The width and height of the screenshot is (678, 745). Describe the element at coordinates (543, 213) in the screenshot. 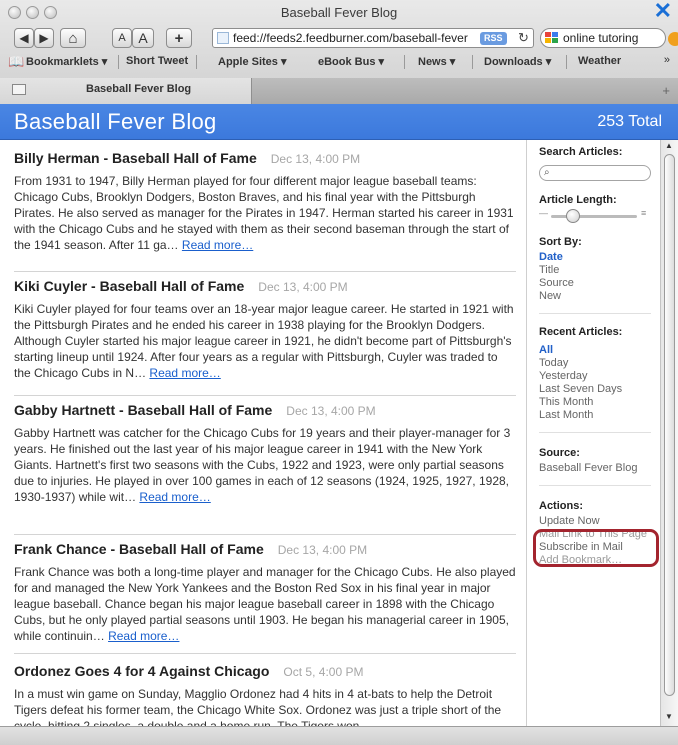

I see `length-min-icon: —` at that location.